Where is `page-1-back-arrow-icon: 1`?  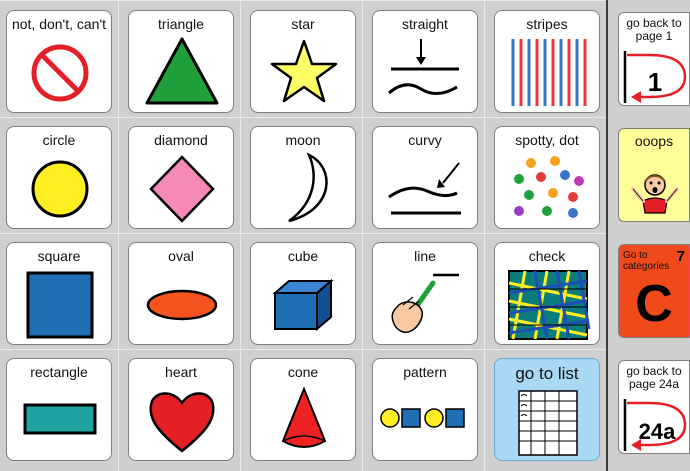 page-1-back-arrow-icon: 1 is located at coordinates (655, 77).